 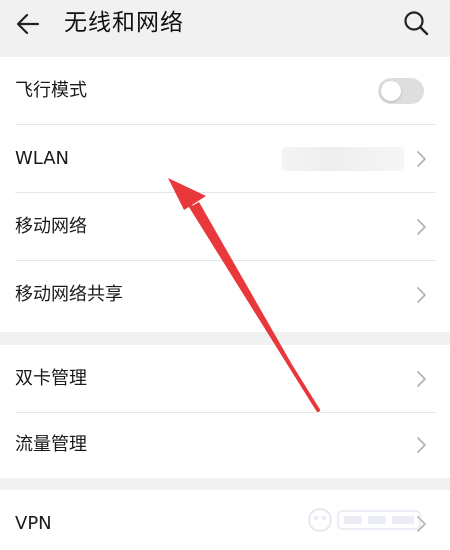 I want to click on search-button, so click(x=416, y=23).